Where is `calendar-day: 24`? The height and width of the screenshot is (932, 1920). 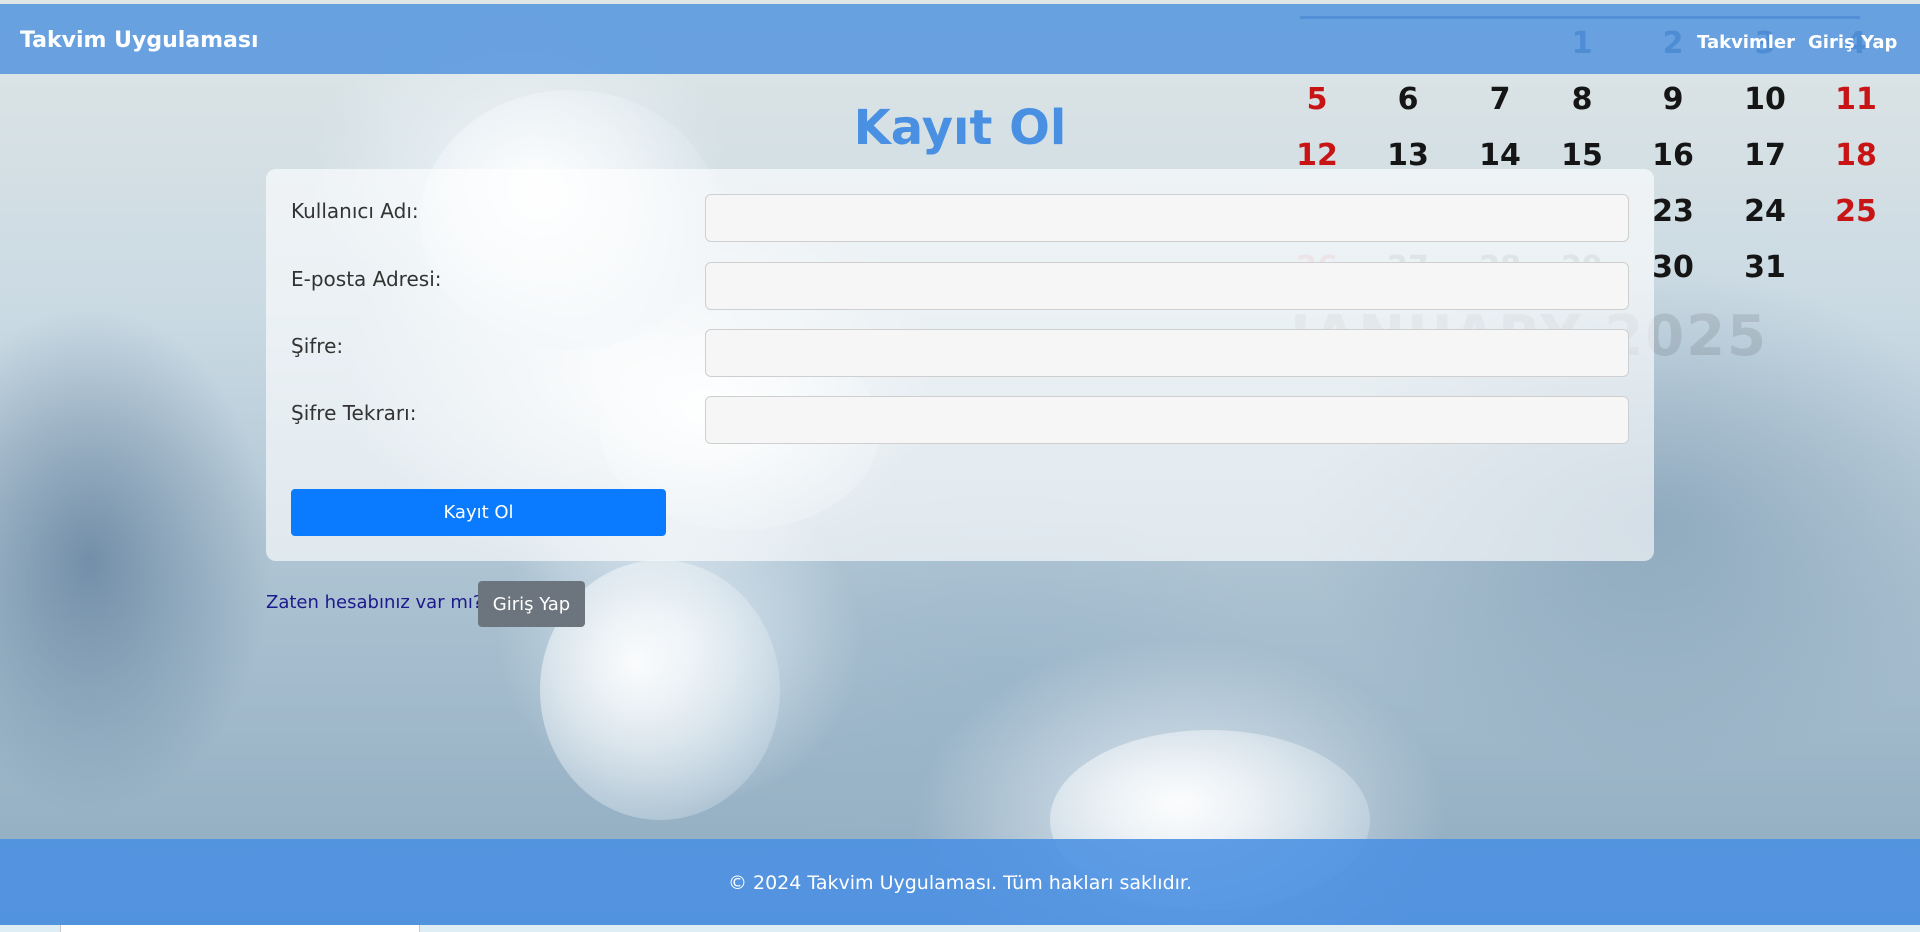 calendar-day: 24 is located at coordinates (1765, 211).